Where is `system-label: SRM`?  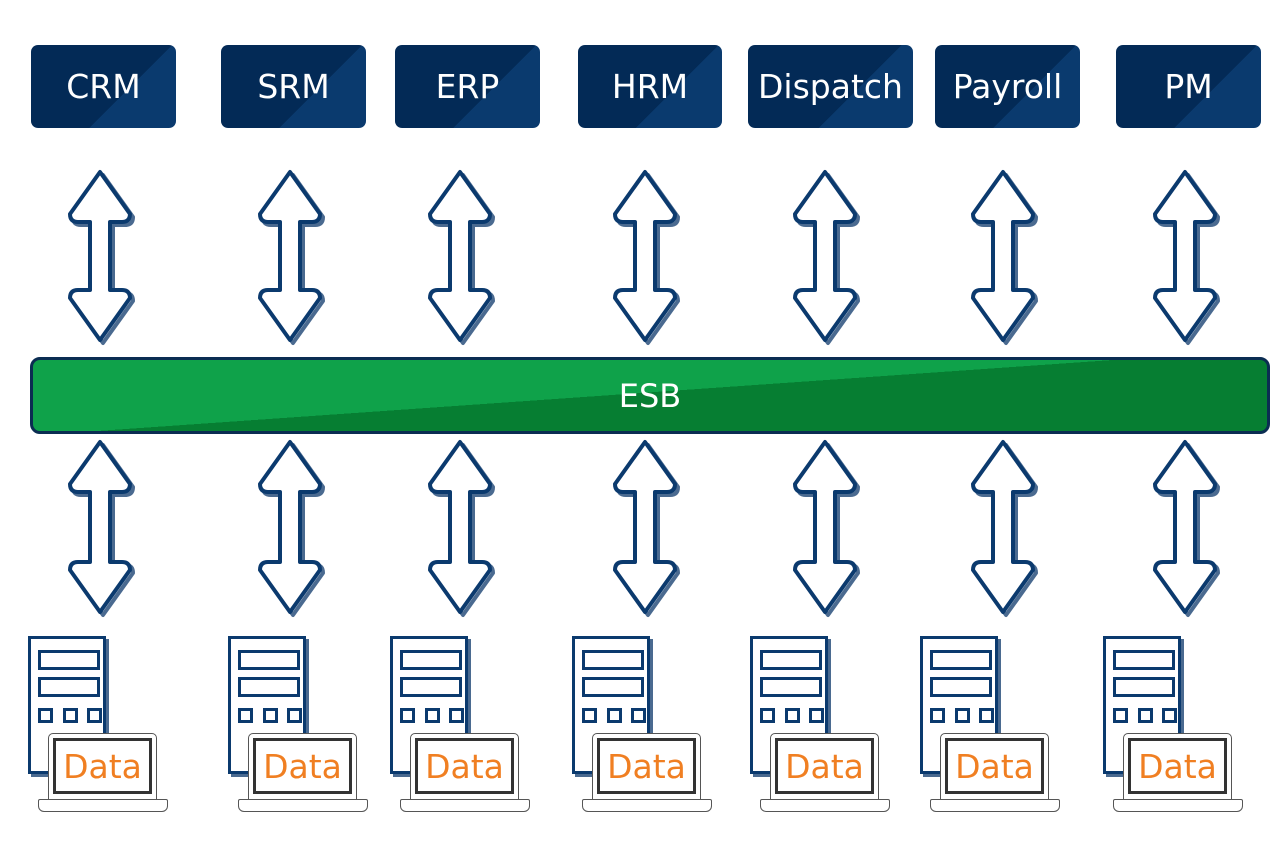 system-label: SRM is located at coordinates (293, 86).